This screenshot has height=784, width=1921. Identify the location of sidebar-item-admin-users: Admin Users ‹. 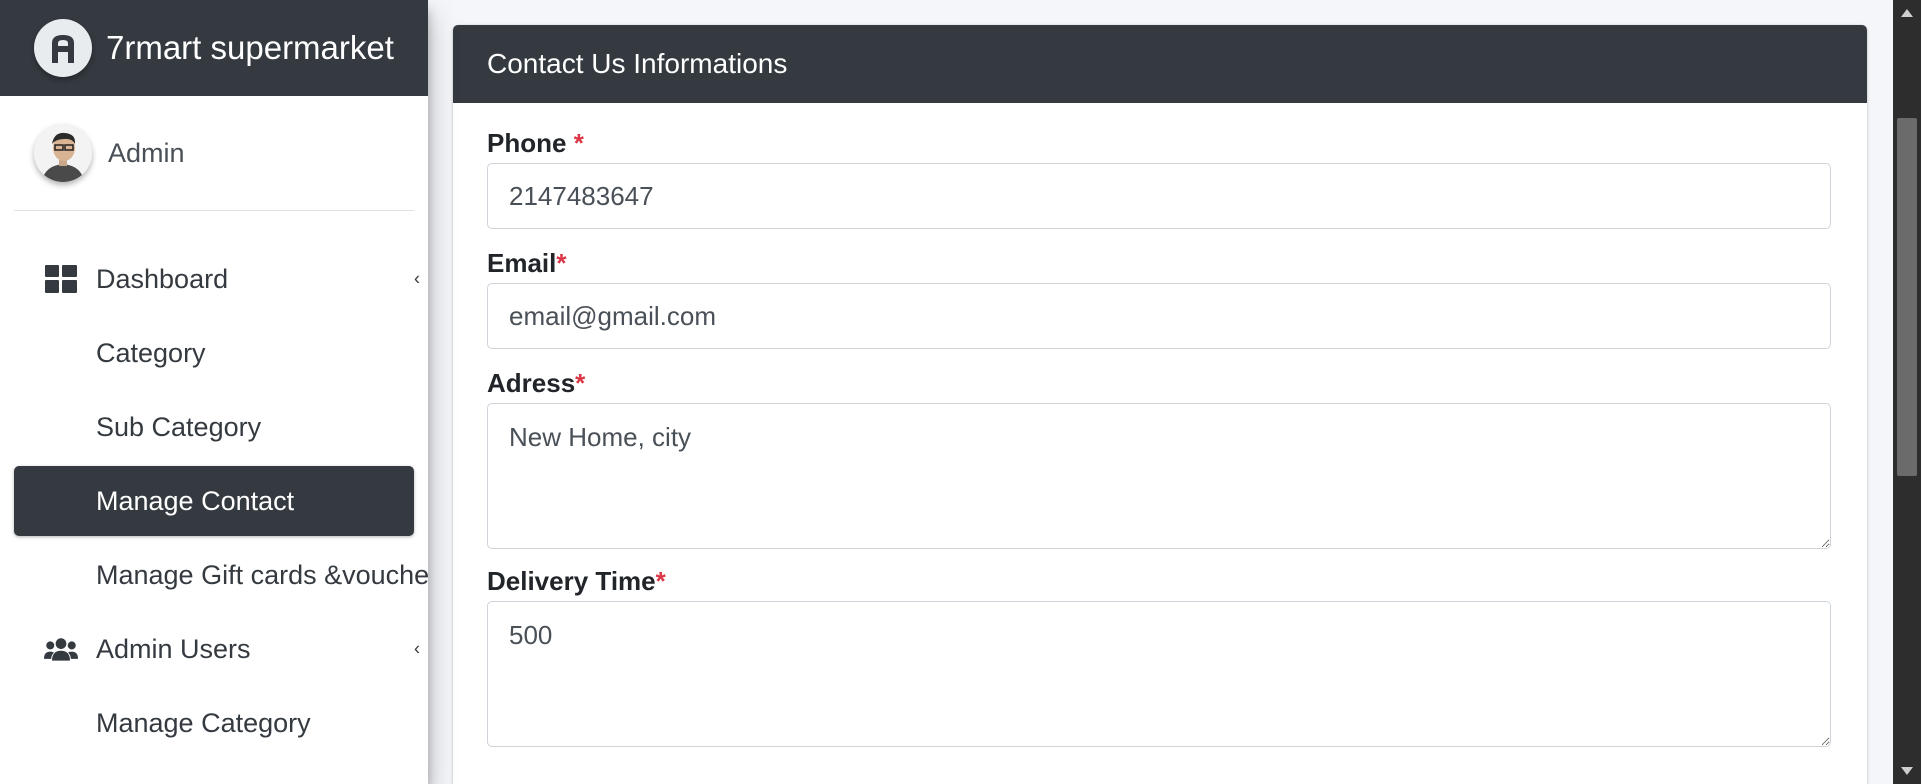
(217, 649).